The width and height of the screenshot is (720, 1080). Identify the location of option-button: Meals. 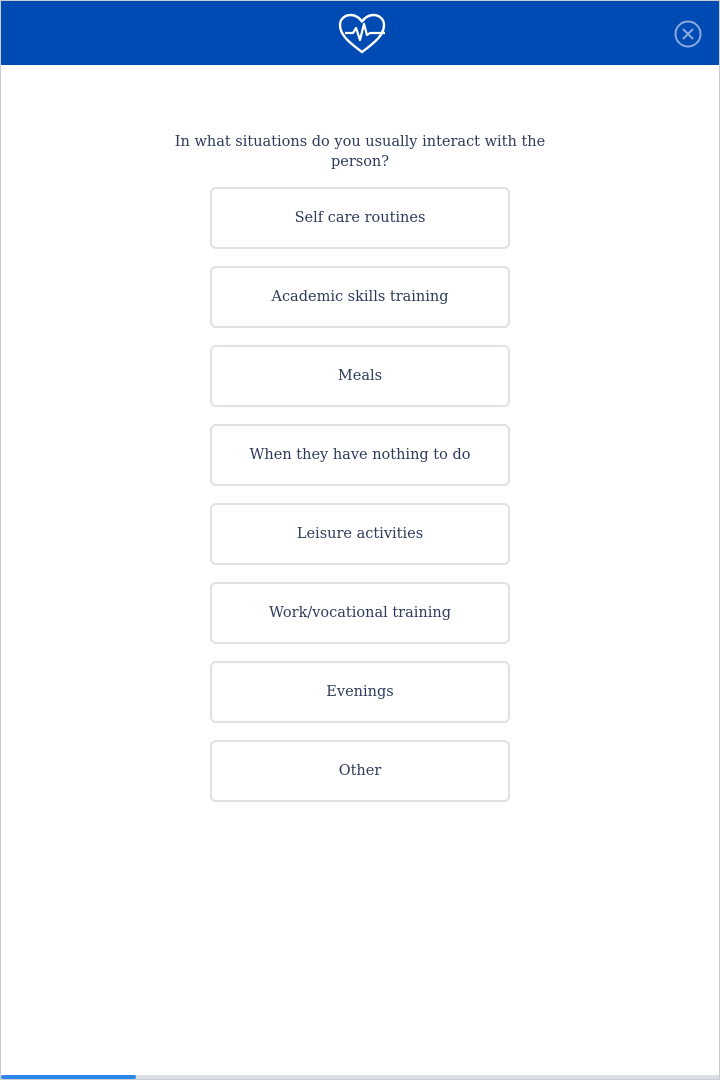
(360, 376).